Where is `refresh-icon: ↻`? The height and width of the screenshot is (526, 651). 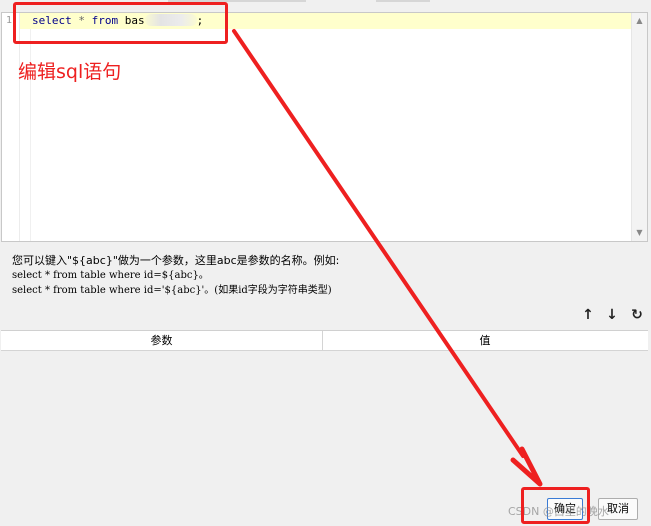
refresh-icon: ↻ is located at coordinates (637, 315).